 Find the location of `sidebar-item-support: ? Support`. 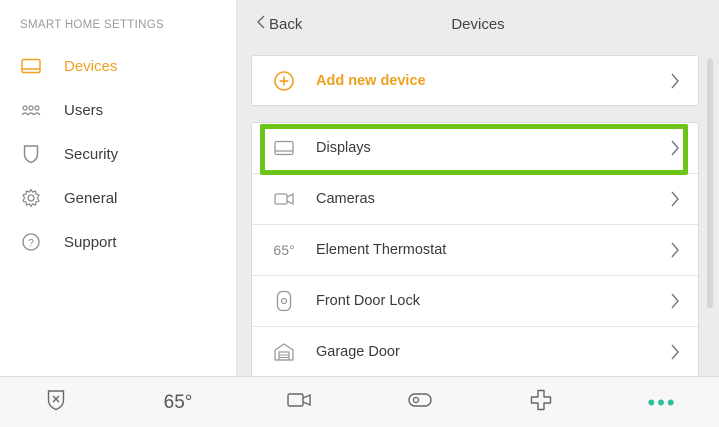

sidebar-item-support: ? Support is located at coordinates (118, 242).